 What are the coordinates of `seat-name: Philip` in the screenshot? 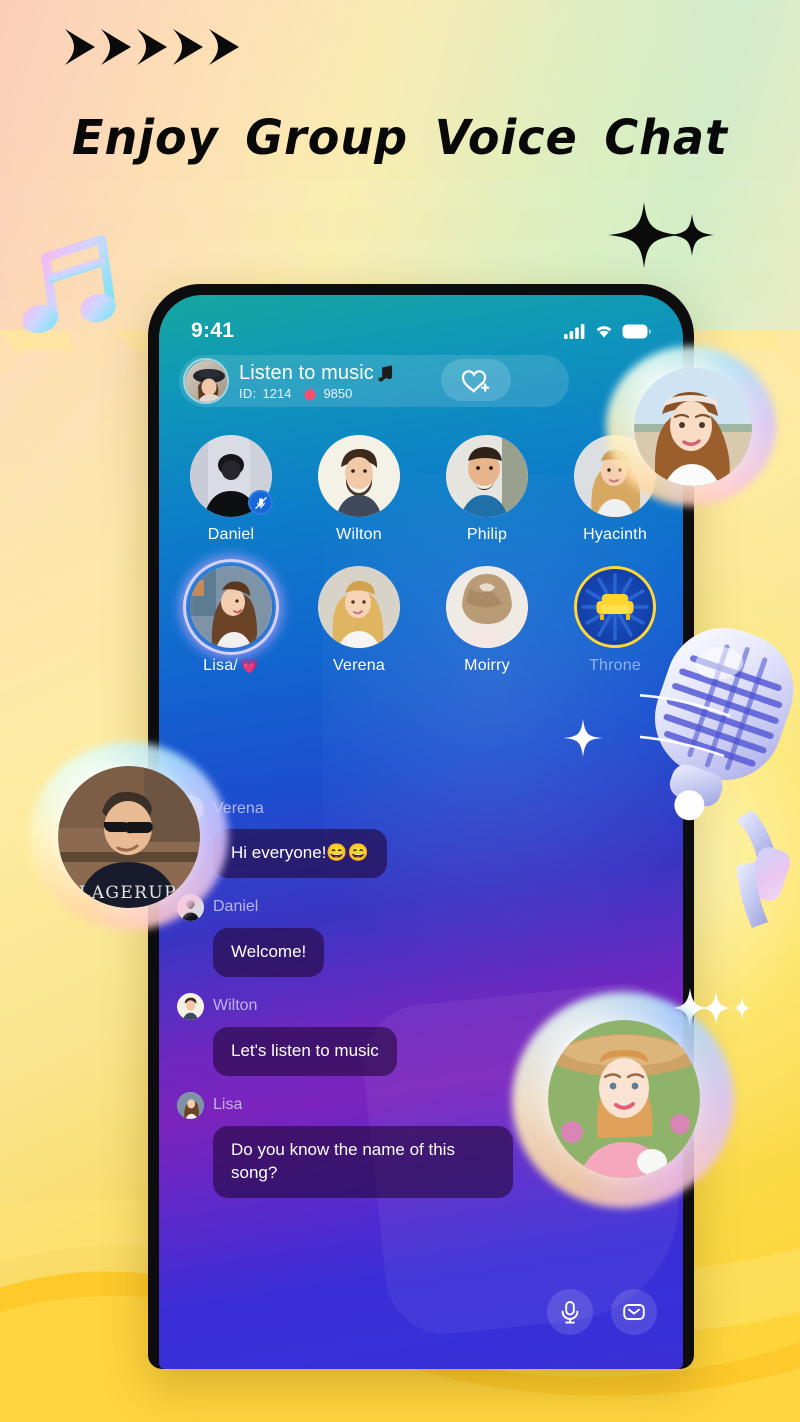 It's located at (487, 535).